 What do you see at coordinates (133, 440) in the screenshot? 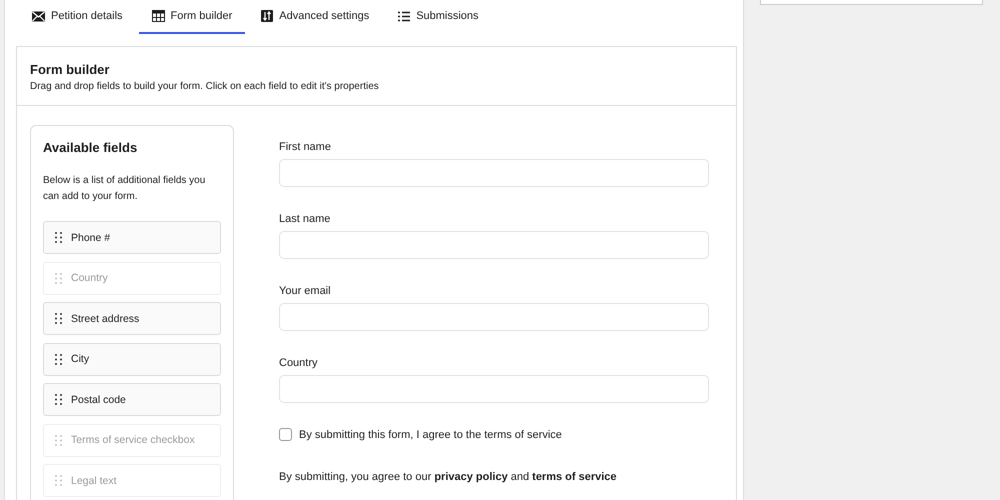
I see `field-item-label: Terms of service checkbox` at bounding box center [133, 440].